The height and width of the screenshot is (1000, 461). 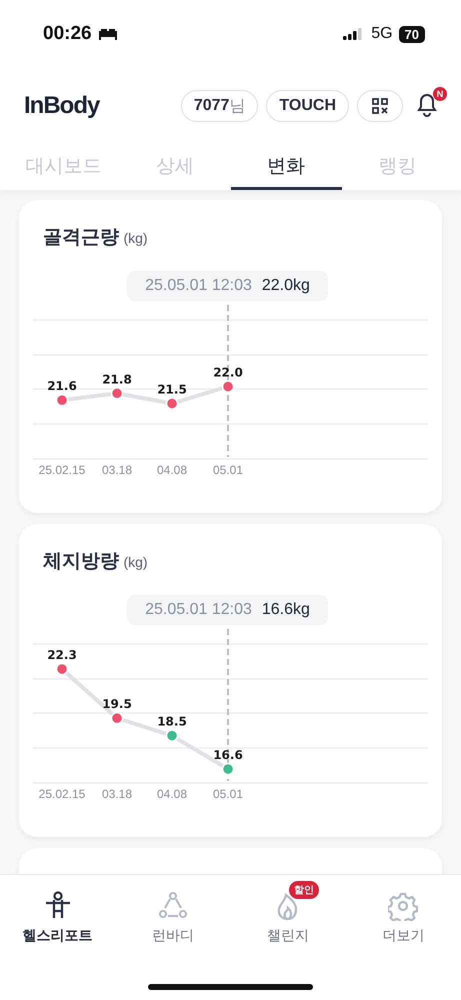 I want to click on nav-item: 런바디, so click(x=172, y=912).